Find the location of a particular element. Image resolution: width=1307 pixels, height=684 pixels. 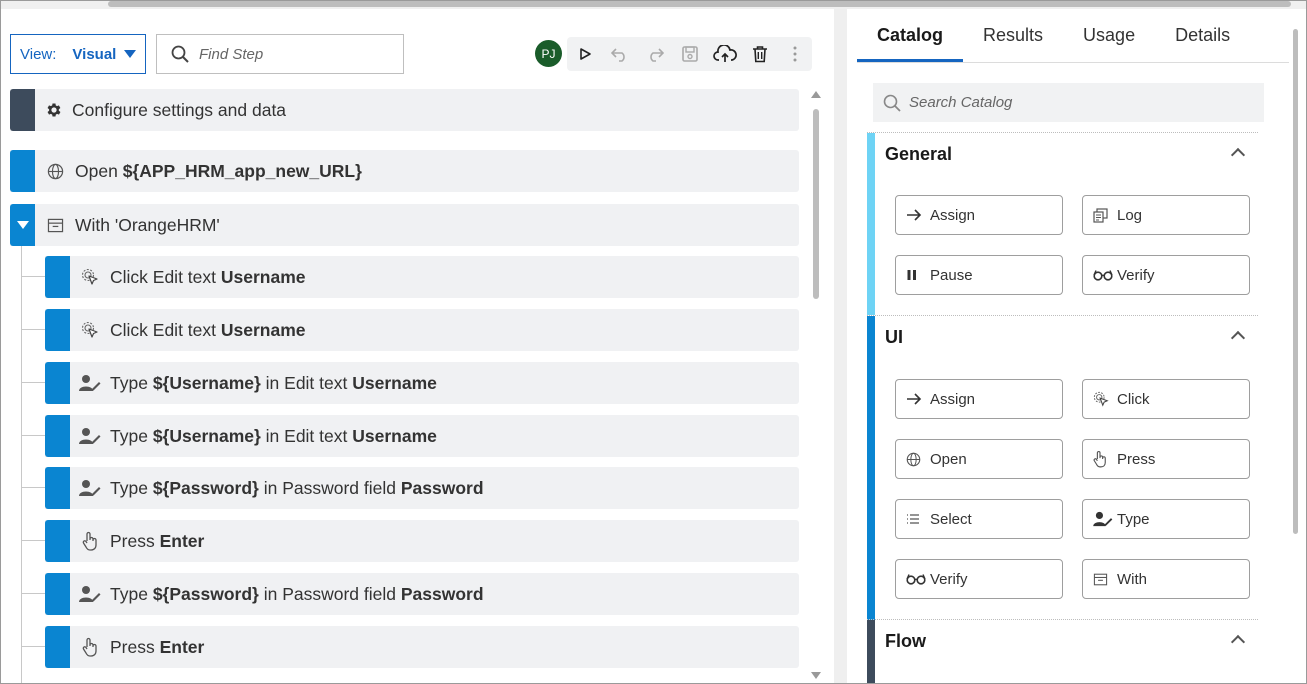

gear-icon is located at coordinates (53, 110).